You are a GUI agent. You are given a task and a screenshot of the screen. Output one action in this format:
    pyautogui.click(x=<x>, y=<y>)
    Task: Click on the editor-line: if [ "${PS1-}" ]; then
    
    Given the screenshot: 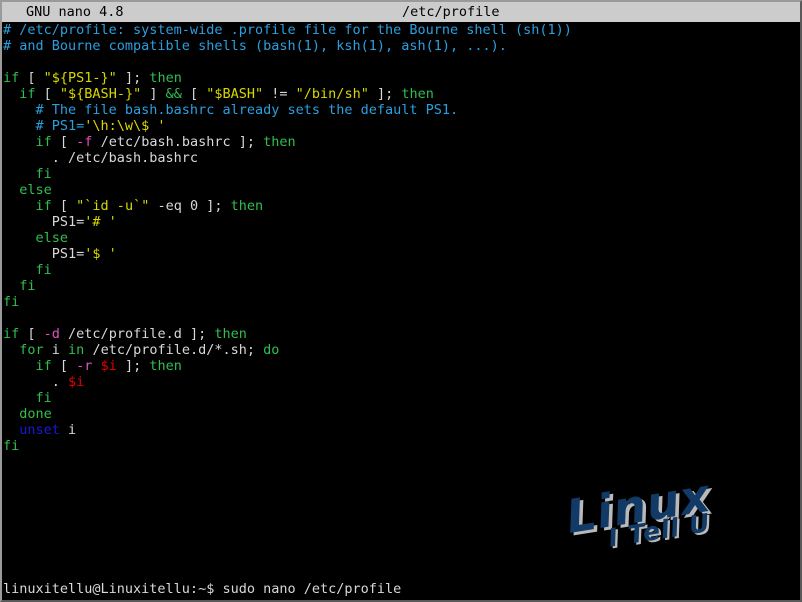 What is the action you would take?
    pyautogui.click(x=401, y=78)
    